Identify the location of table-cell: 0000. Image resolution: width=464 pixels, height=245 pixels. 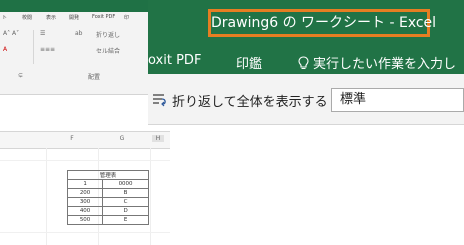
(125, 184).